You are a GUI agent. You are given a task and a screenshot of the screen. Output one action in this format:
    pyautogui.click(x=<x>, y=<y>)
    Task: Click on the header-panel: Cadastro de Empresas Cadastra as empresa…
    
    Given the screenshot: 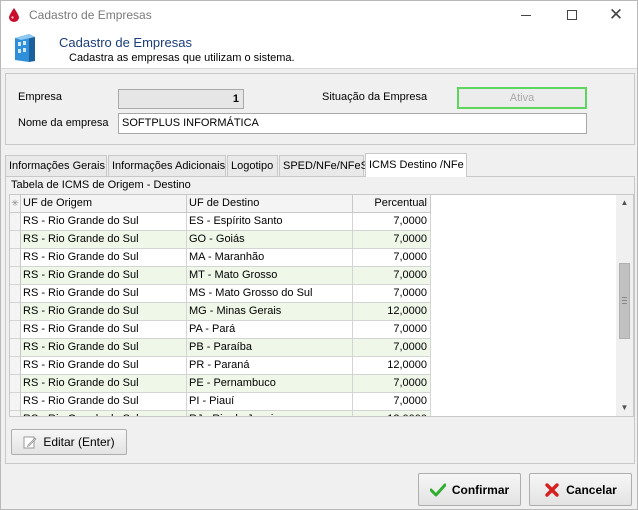 What is the action you would take?
    pyautogui.click(x=319, y=49)
    